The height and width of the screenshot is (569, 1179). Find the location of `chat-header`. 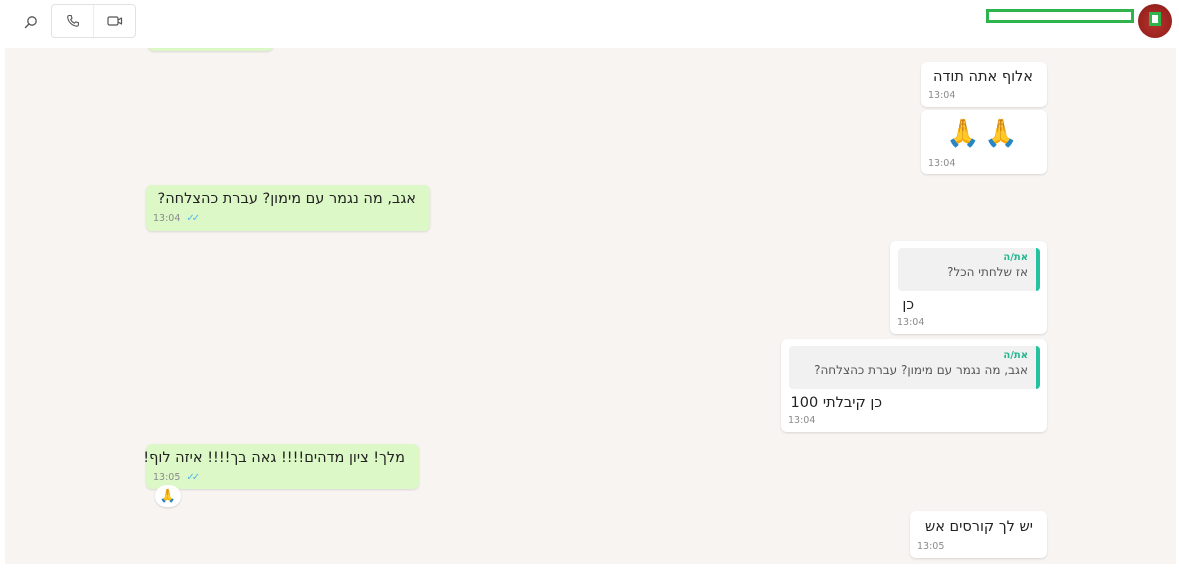

chat-header is located at coordinates (589, 23).